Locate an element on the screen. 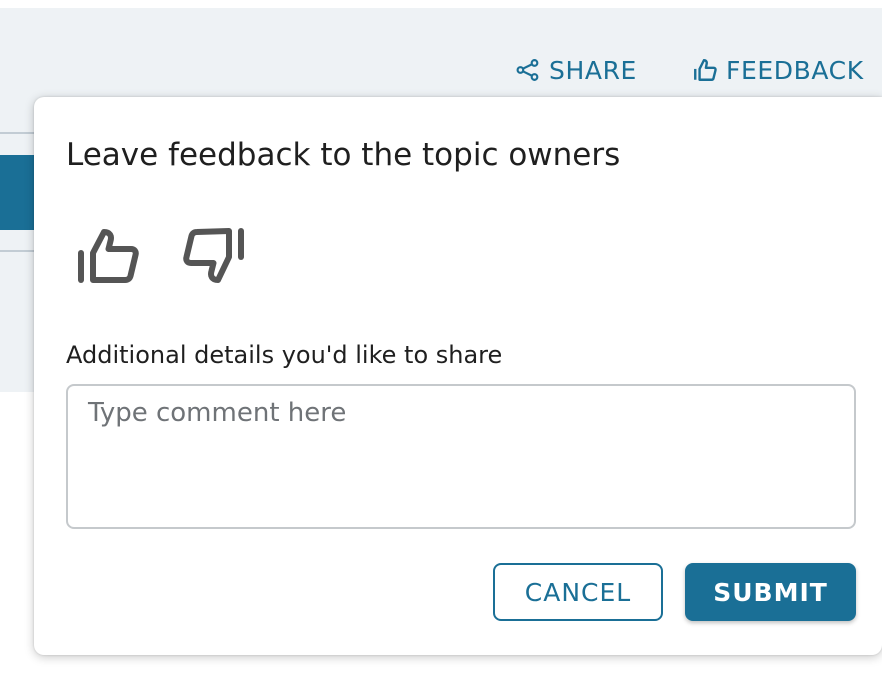  details-label: Additional details you'd like to share is located at coordinates (284, 355).